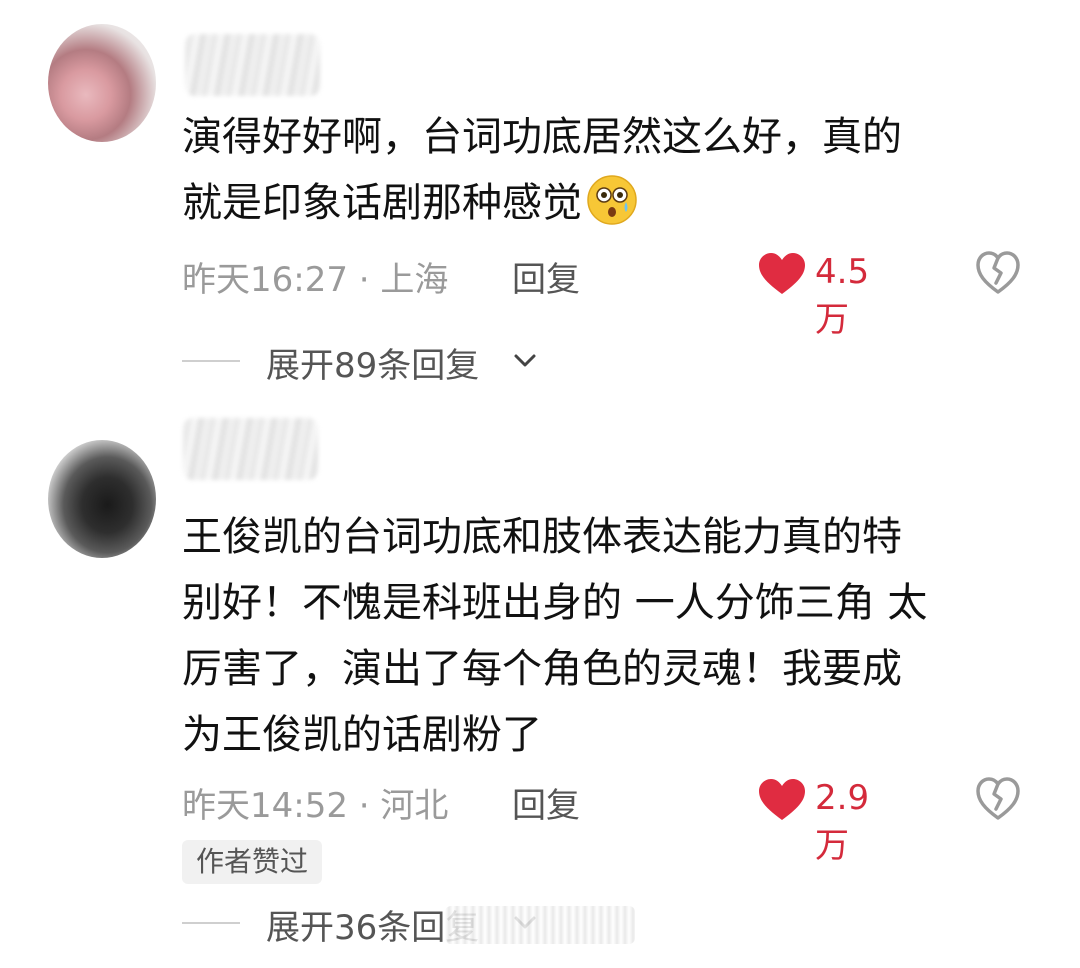  I want to click on comment-text: 演得好好啊，台词功底居然这么好，真的 就是印象话剧那种感觉, so click(542, 170).